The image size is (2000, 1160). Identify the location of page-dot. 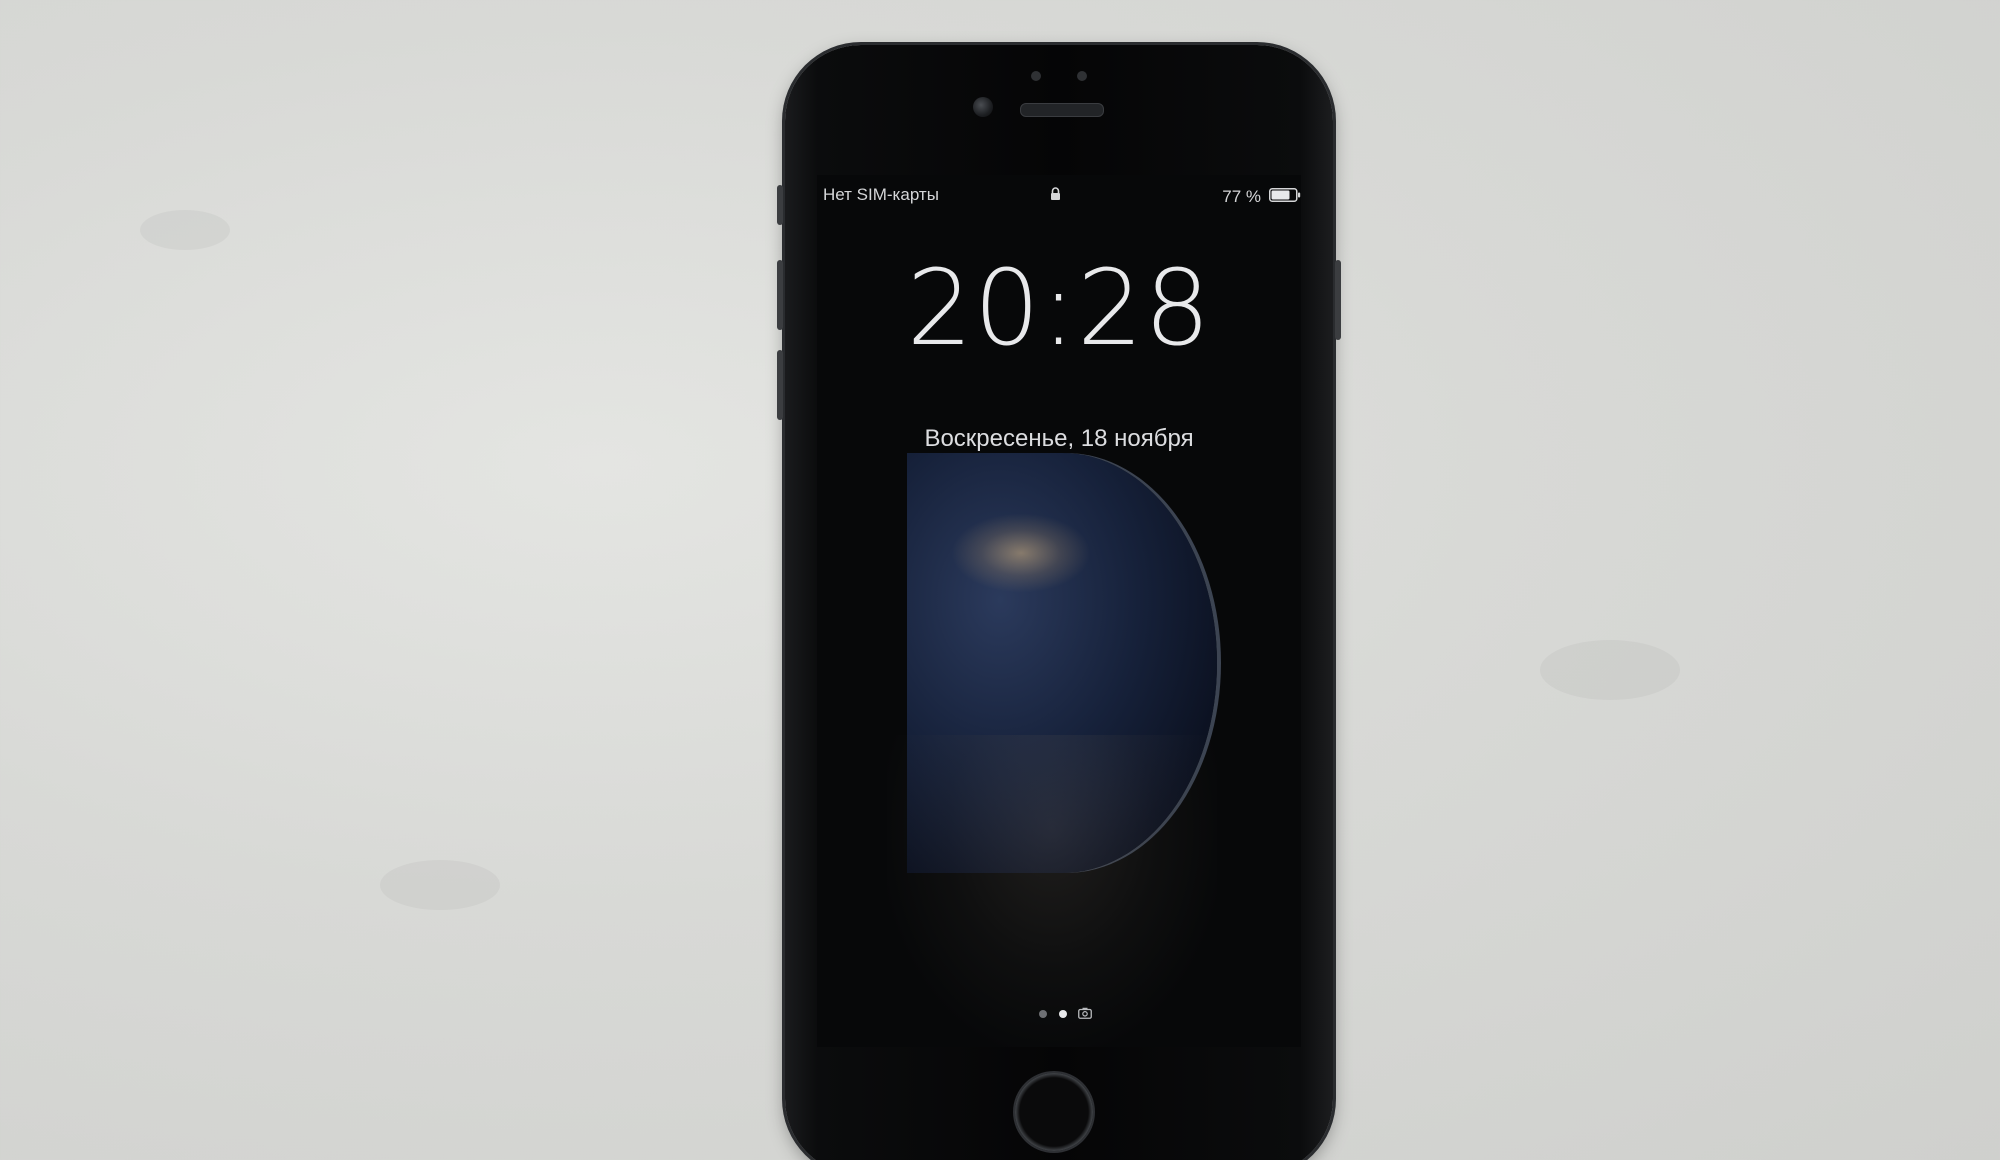
(1043, 1014).